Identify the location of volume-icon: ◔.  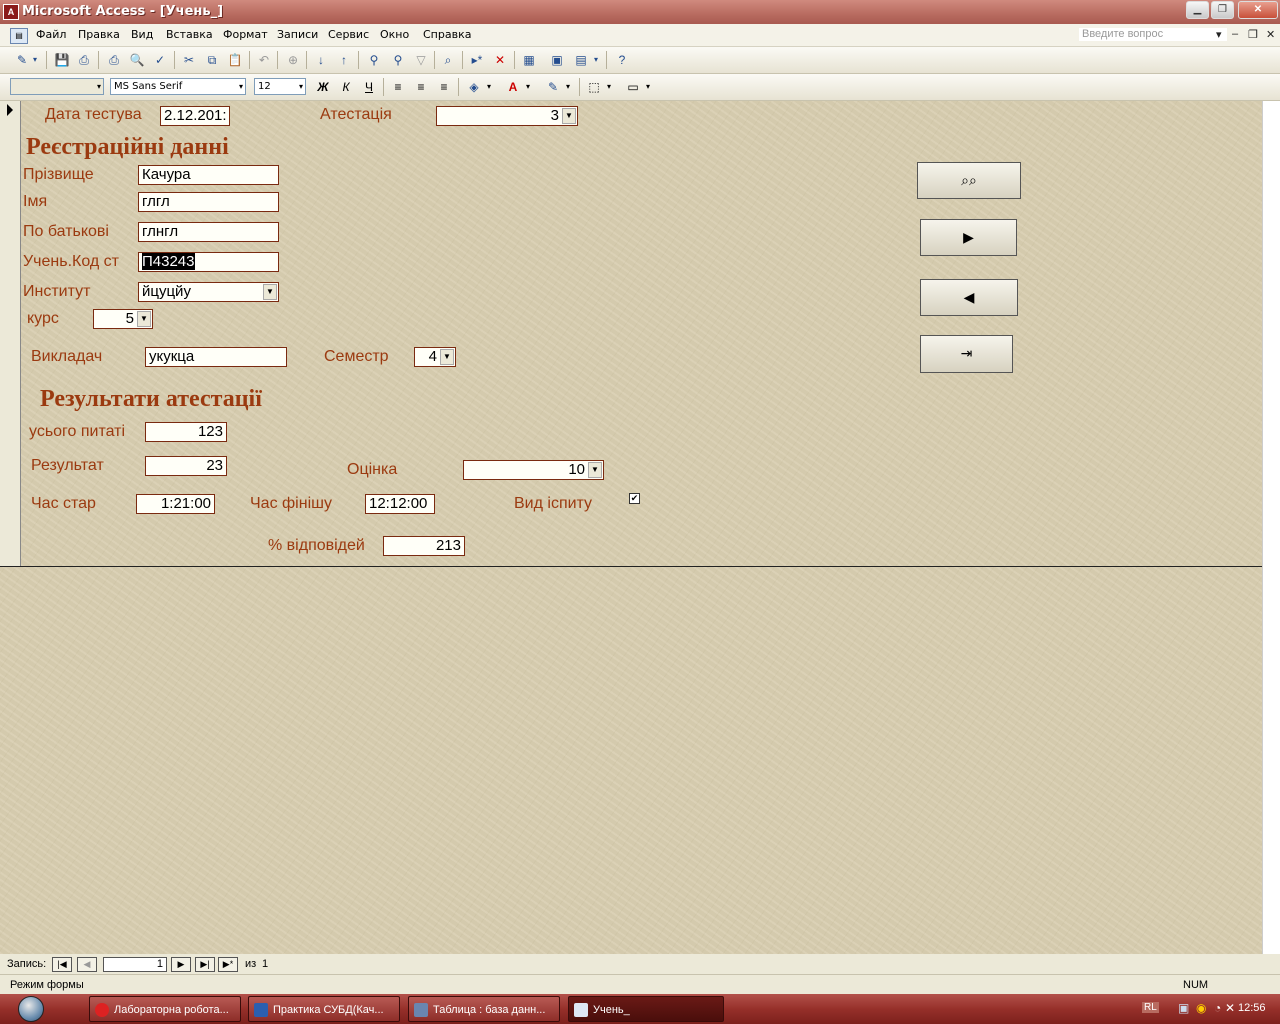
(1217, 1008).